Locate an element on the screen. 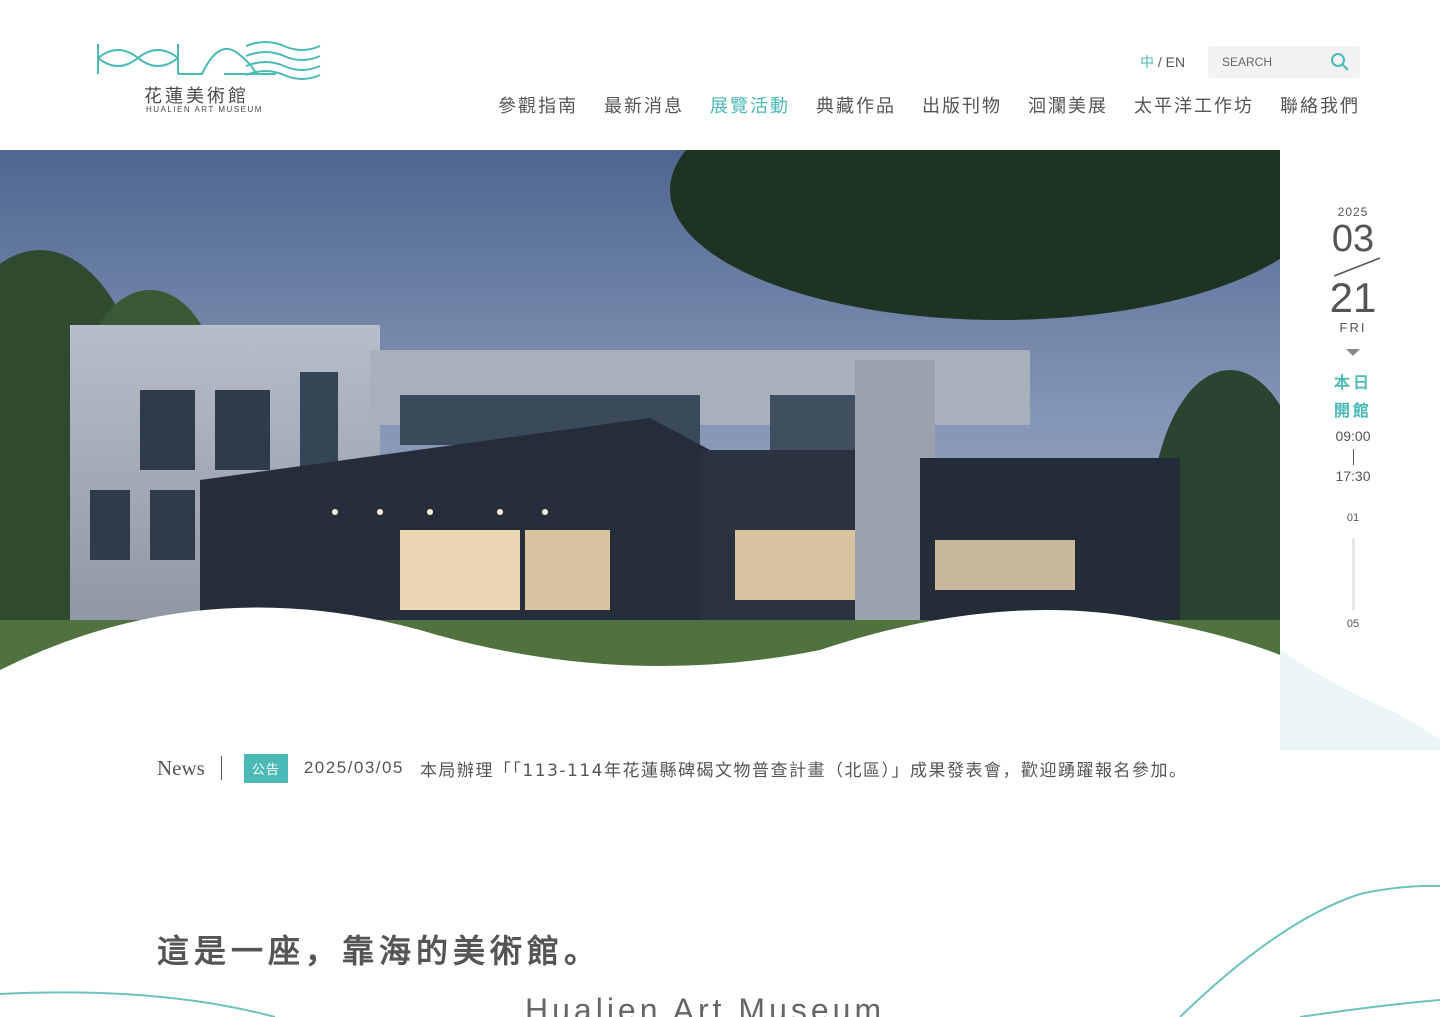  nav-hualien-art-exhibition: 洄瀾美展 is located at coordinates (1068, 105).